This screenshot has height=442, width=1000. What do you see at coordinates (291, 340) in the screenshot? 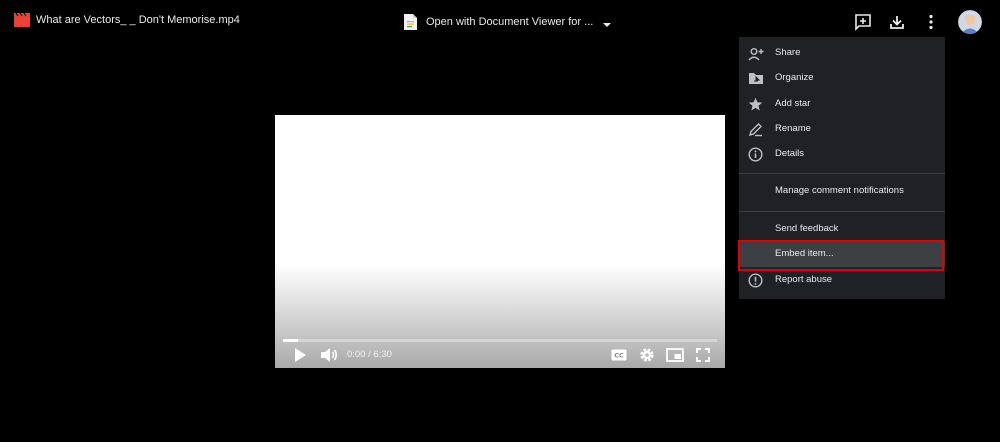
I see `progress-fill` at bounding box center [291, 340].